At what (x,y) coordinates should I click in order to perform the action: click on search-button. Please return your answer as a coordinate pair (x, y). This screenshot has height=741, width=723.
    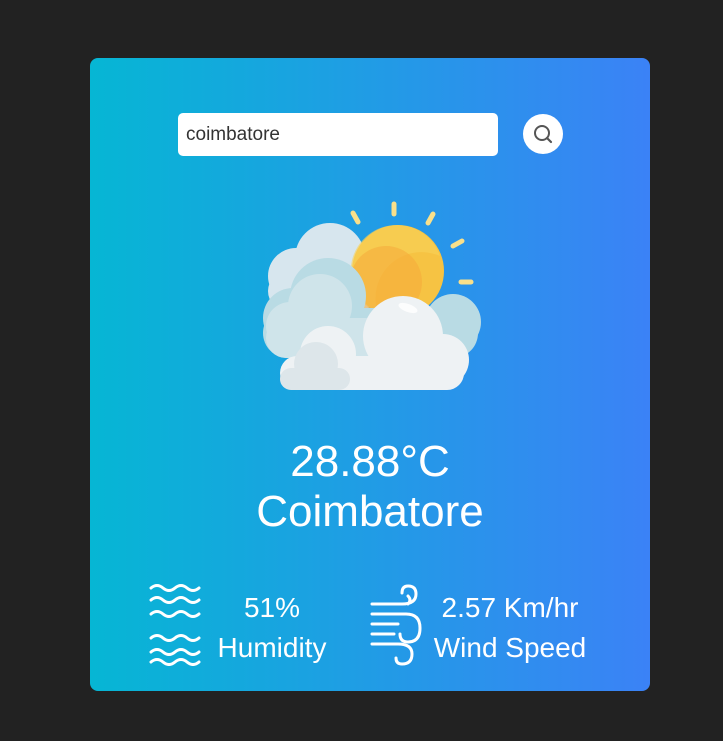
    Looking at the image, I should click on (543, 134).